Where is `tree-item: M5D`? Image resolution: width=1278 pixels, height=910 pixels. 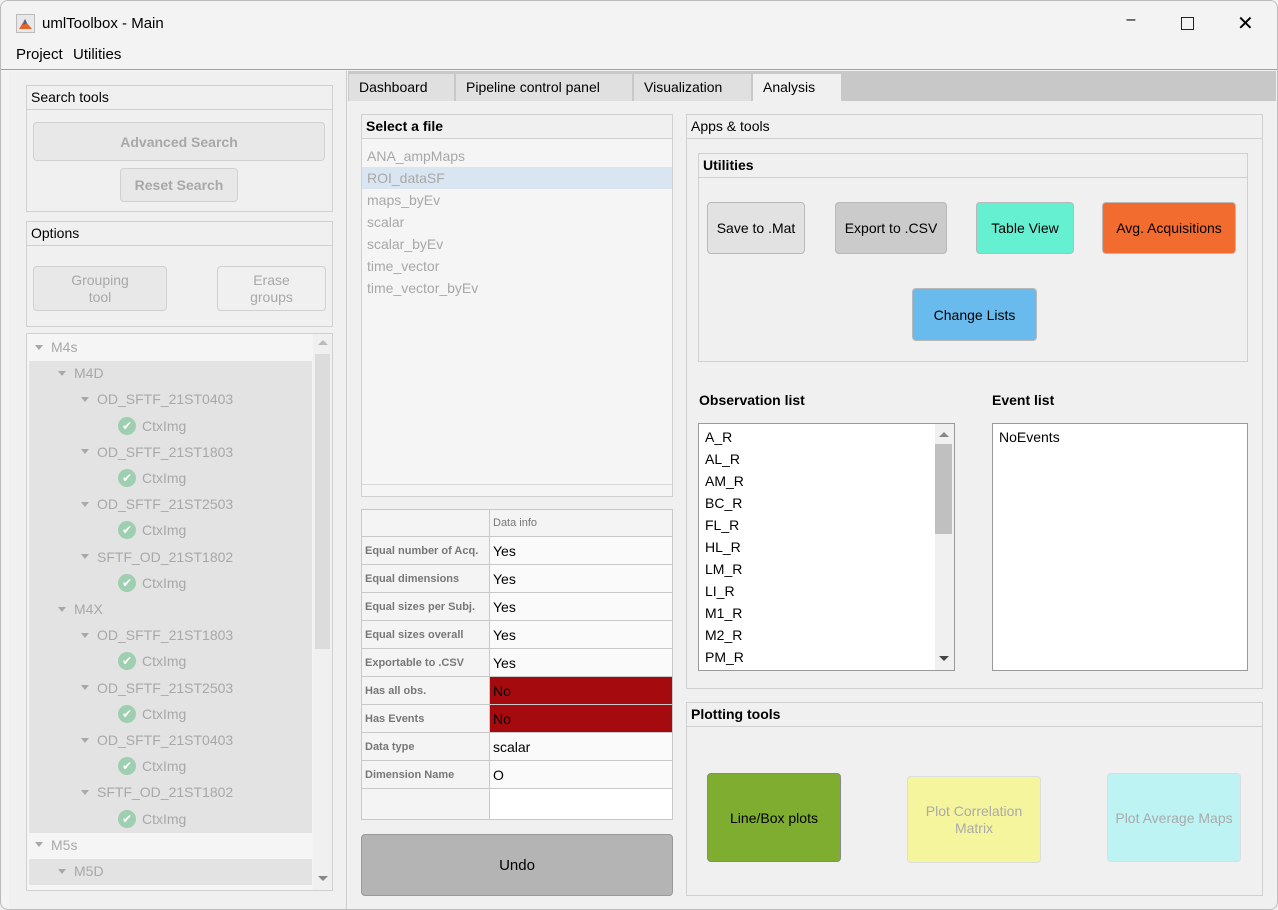 tree-item: M5D is located at coordinates (65, 871).